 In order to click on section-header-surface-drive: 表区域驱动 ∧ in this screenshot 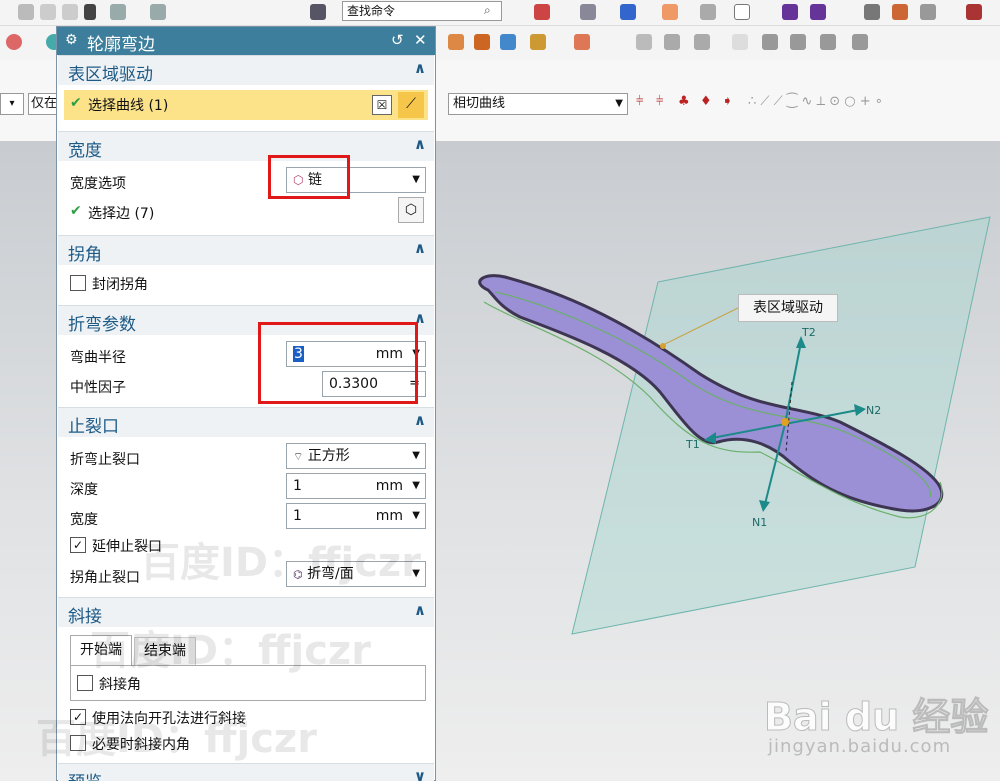, I will do `click(246, 70)`.